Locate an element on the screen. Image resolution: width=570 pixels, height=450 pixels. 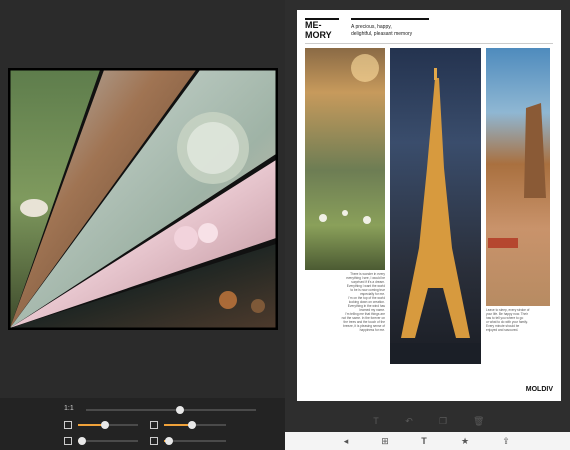
copy-icon: ❐ is located at coordinates (443, 421).